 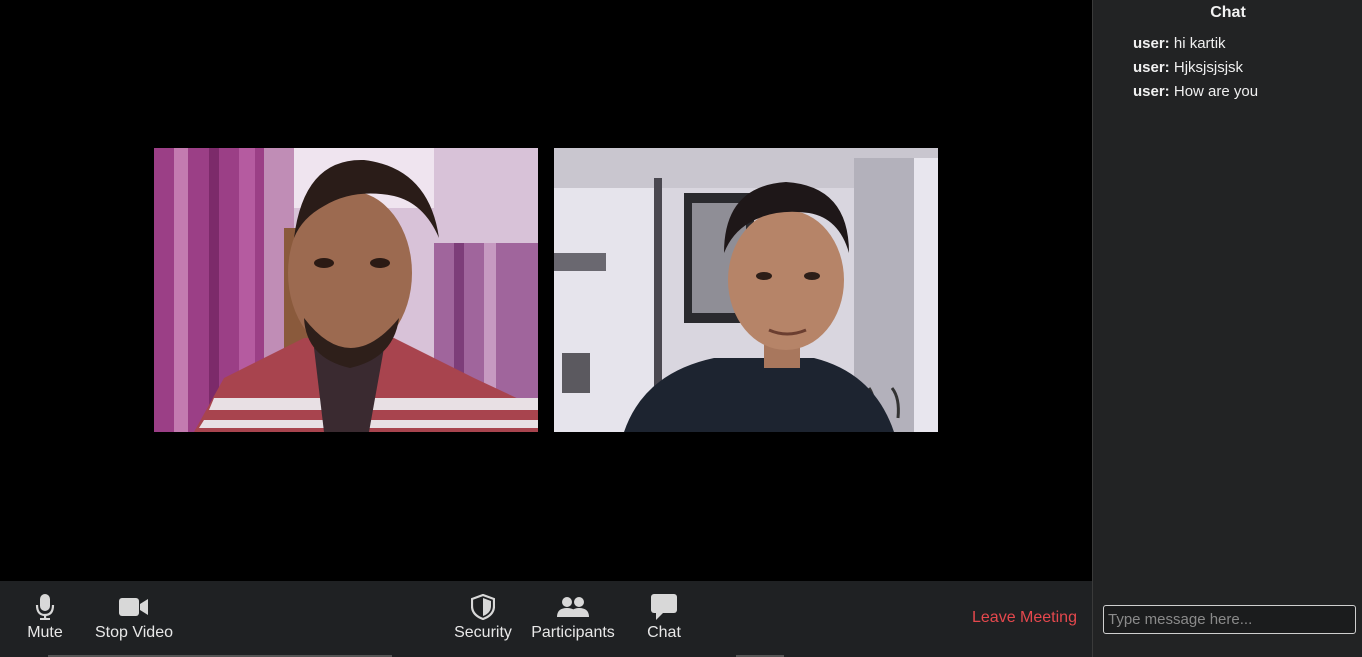 I want to click on mute-label: Mute, so click(x=45, y=632).